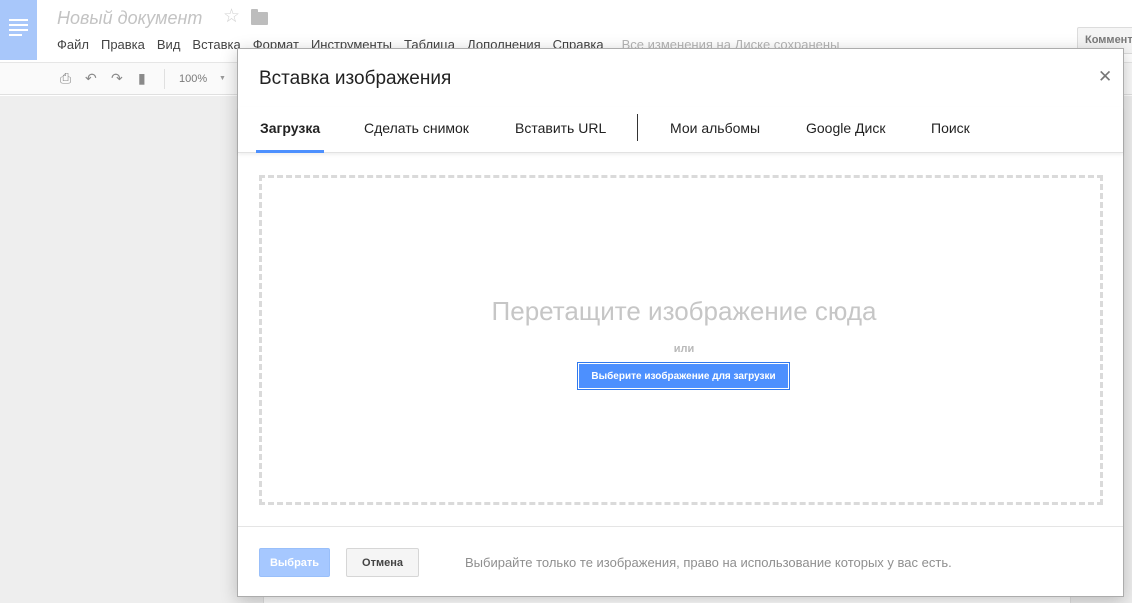  I want to click on zoom-select: 100%, so click(193, 79).